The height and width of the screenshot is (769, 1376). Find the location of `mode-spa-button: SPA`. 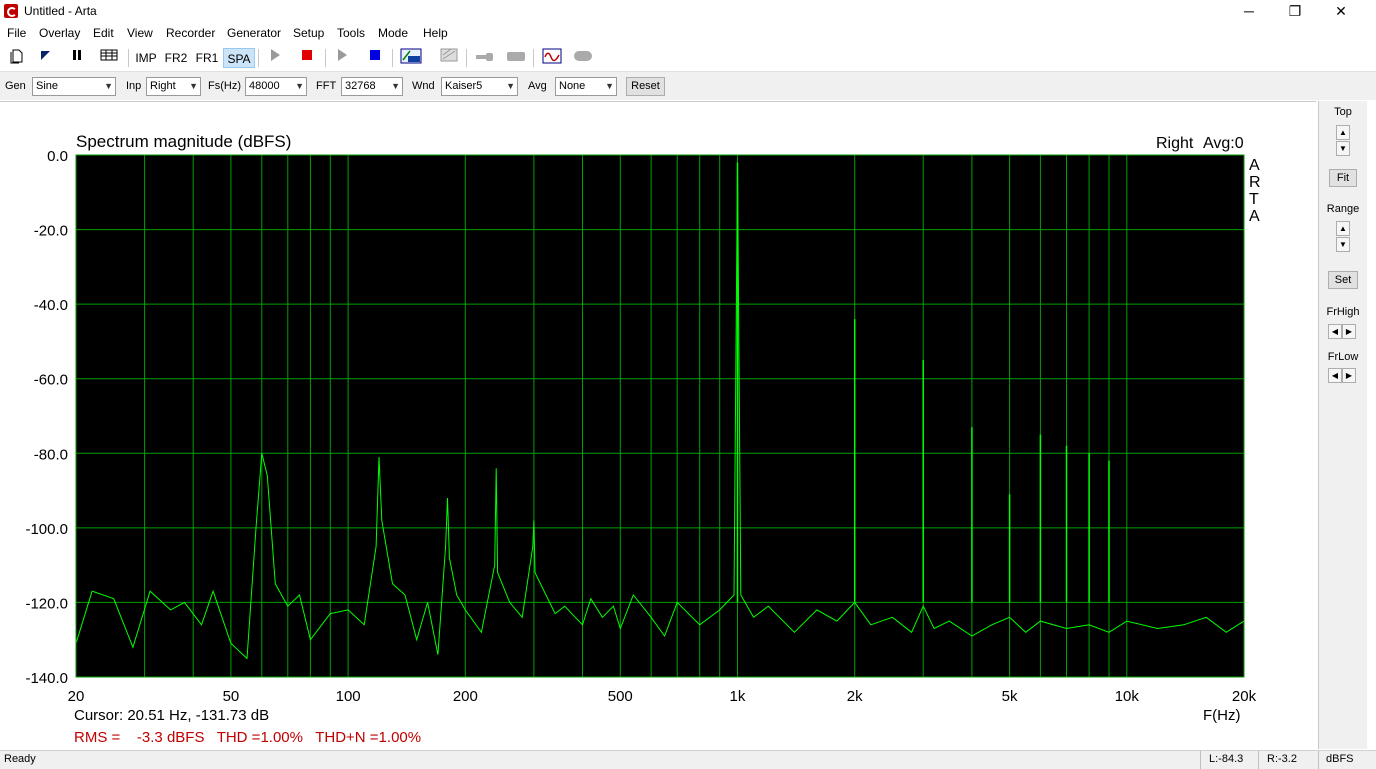

mode-spa-button: SPA is located at coordinates (239, 58).